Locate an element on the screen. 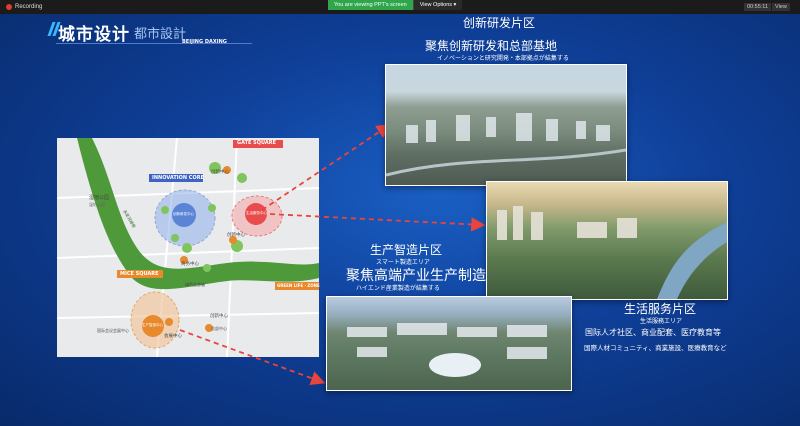 This screenshot has width=800, height=426. service-zone-title: 生活服务片区 is located at coordinates (660, 309).